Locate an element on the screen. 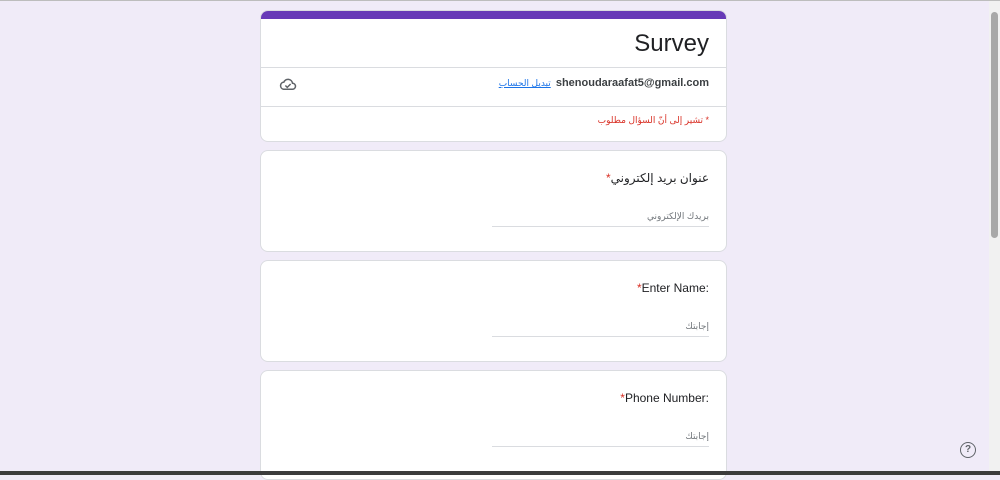  scrollbar-thumb is located at coordinates (994, 125).